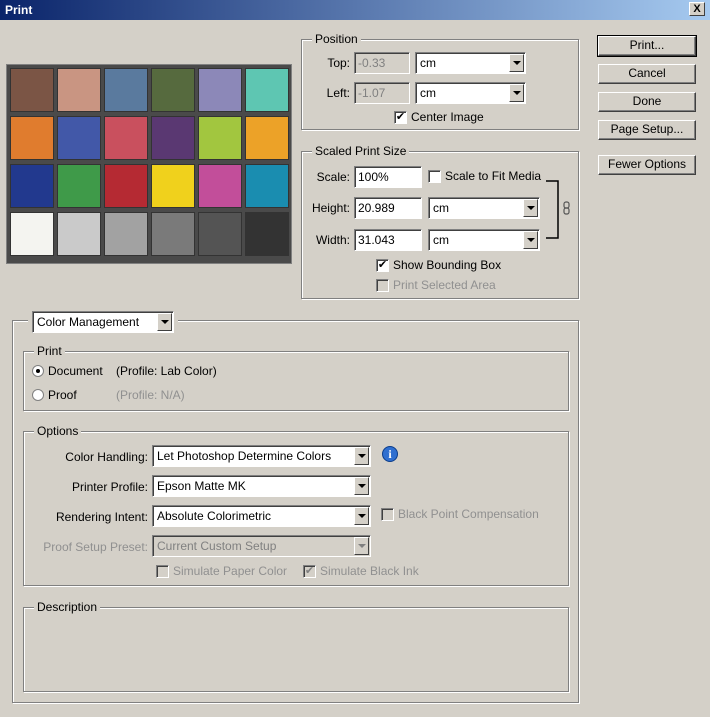  What do you see at coordinates (244, 456) in the screenshot?
I see `color-handling-value: Let Photoshop Determine Colors` at bounding box center [244, 456].